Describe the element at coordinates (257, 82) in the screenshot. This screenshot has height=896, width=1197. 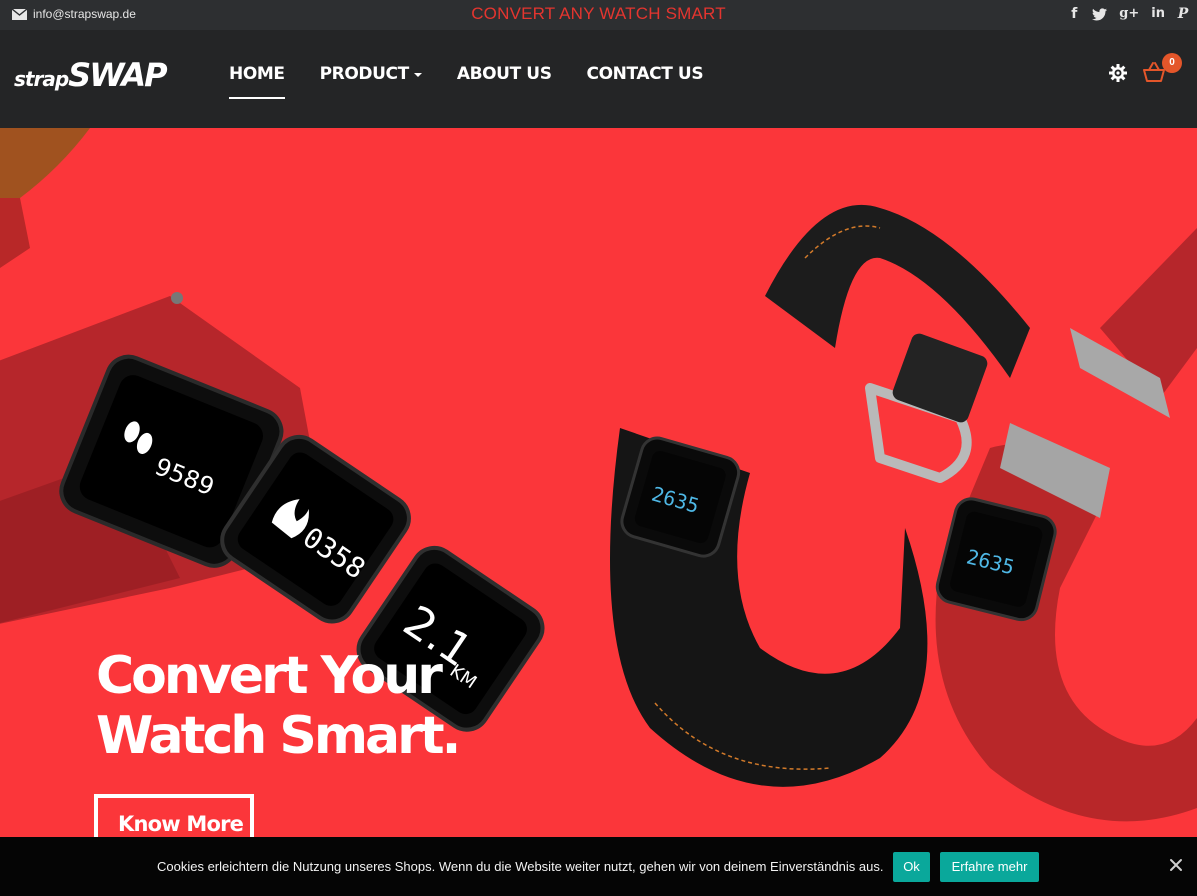
I see `nav-home: HOME` at that location.